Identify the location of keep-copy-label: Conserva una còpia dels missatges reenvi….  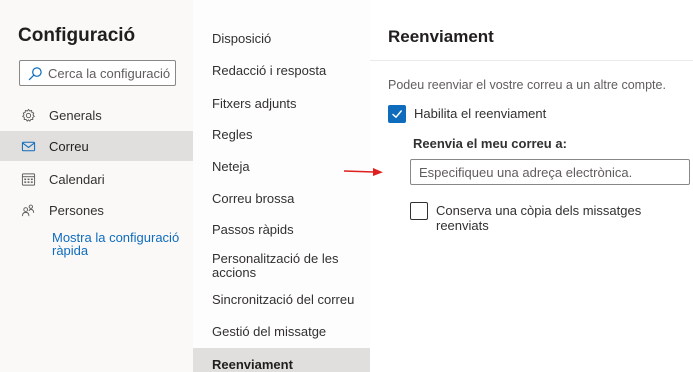
(539, 218).